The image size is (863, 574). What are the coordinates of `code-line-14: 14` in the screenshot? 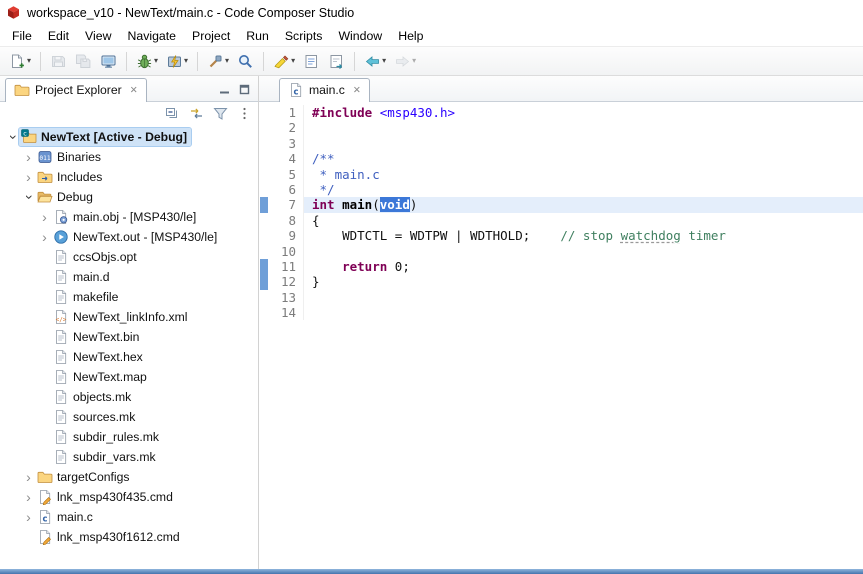 It's located at (561, 313).